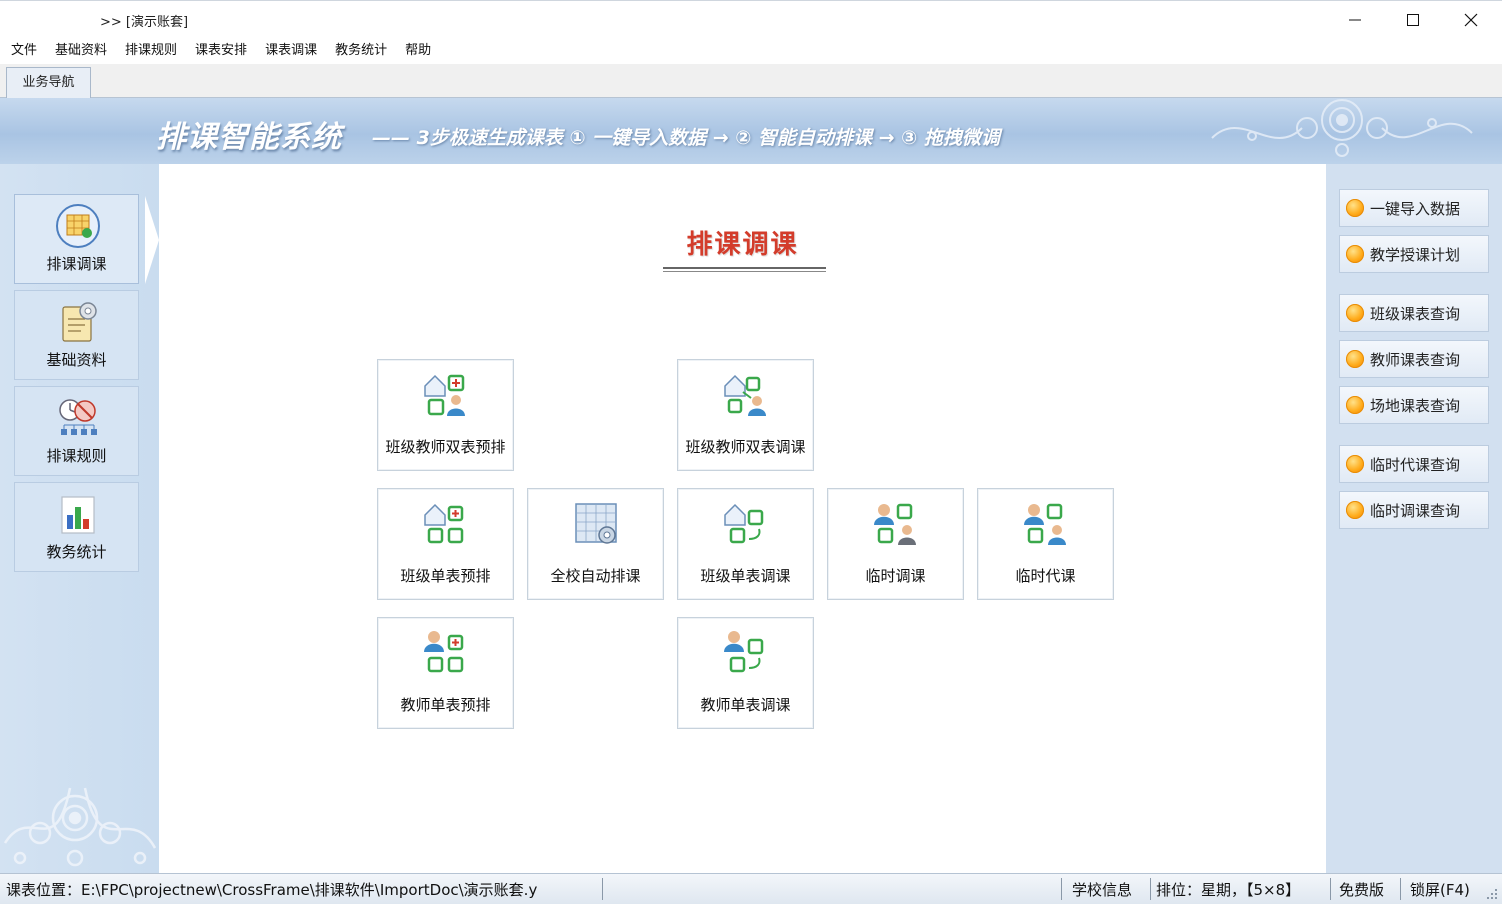 The height and width of the screenshot is (904, 1502). Describe the element at coordinates (76, 527) in the screenshot. I see `nav-item-academic-stats: 教务统计` at that location.